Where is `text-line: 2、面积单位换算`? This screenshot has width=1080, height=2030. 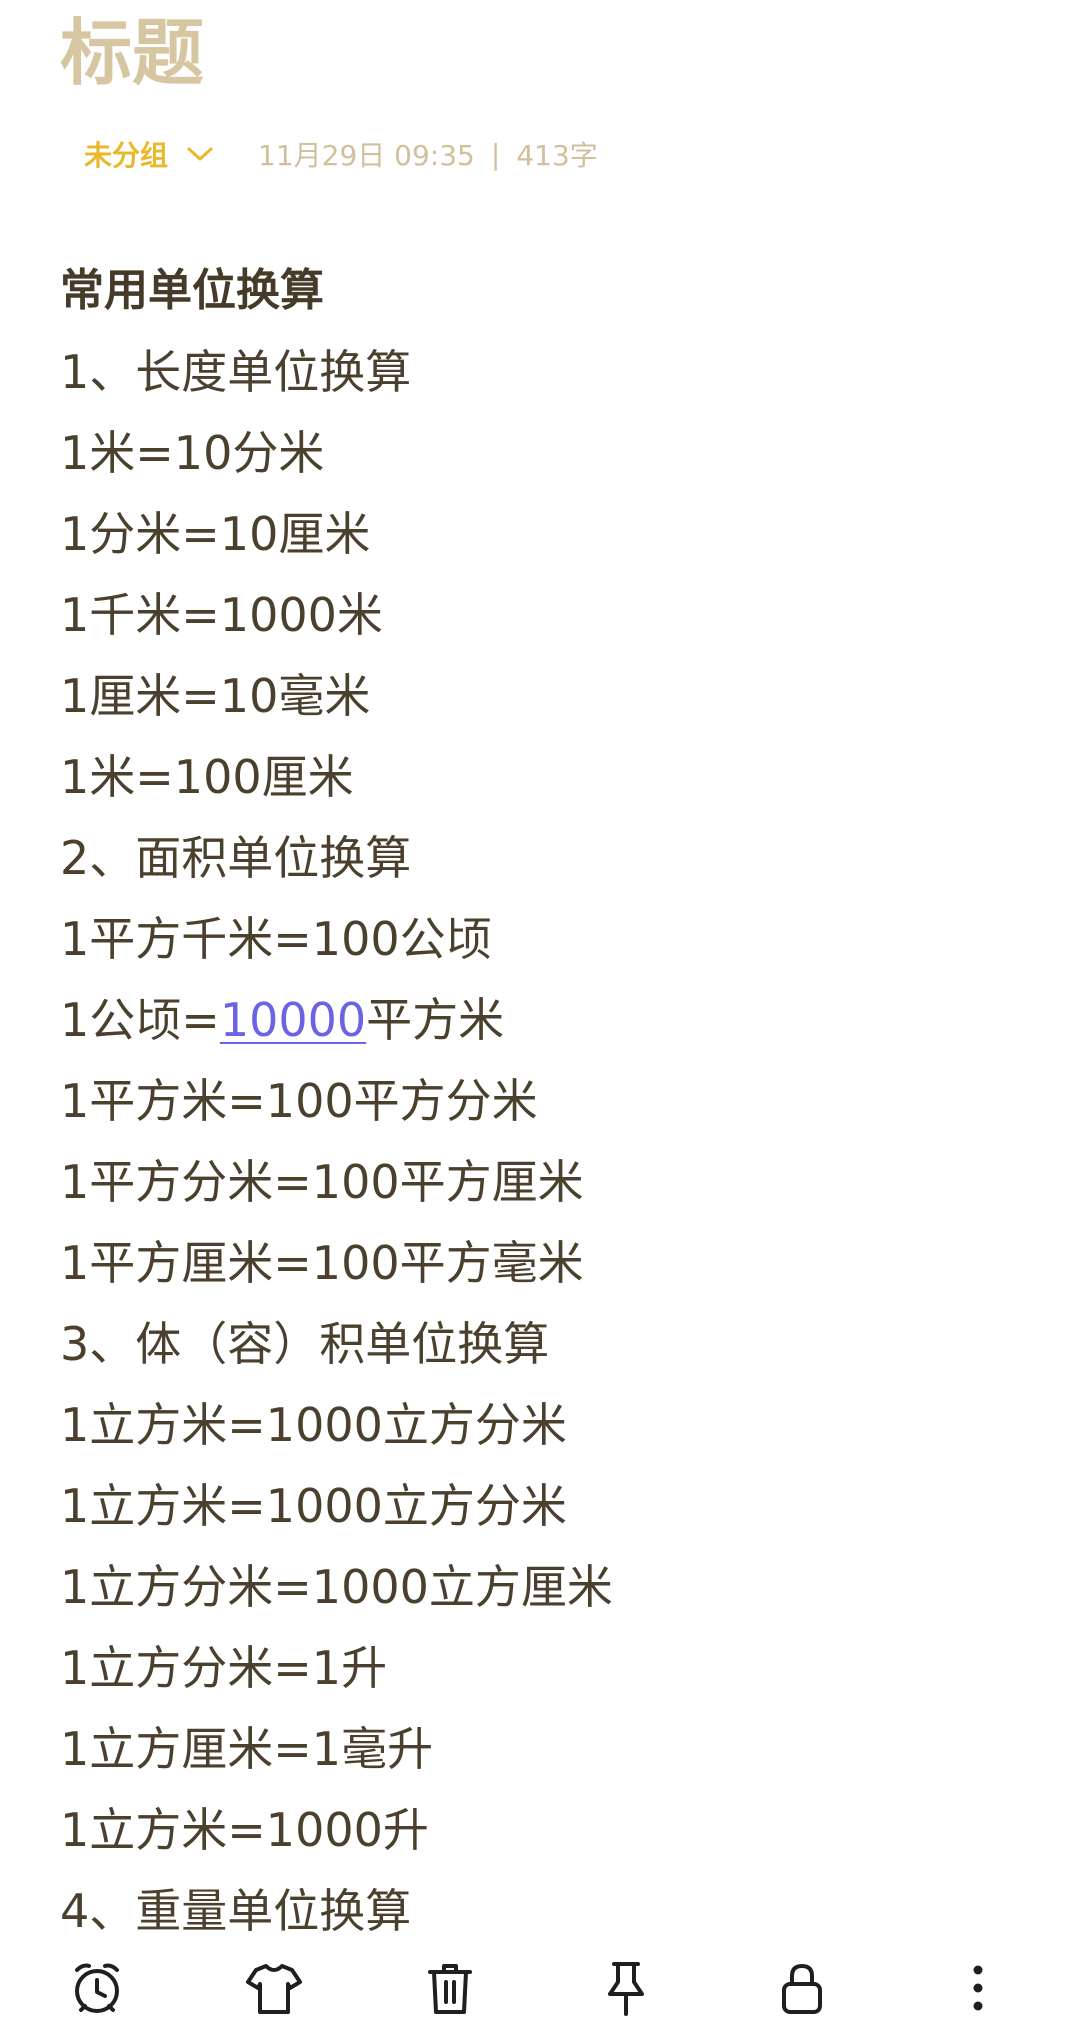
text-line: 2、面积单位换算 is located at coordinates (236, 858).